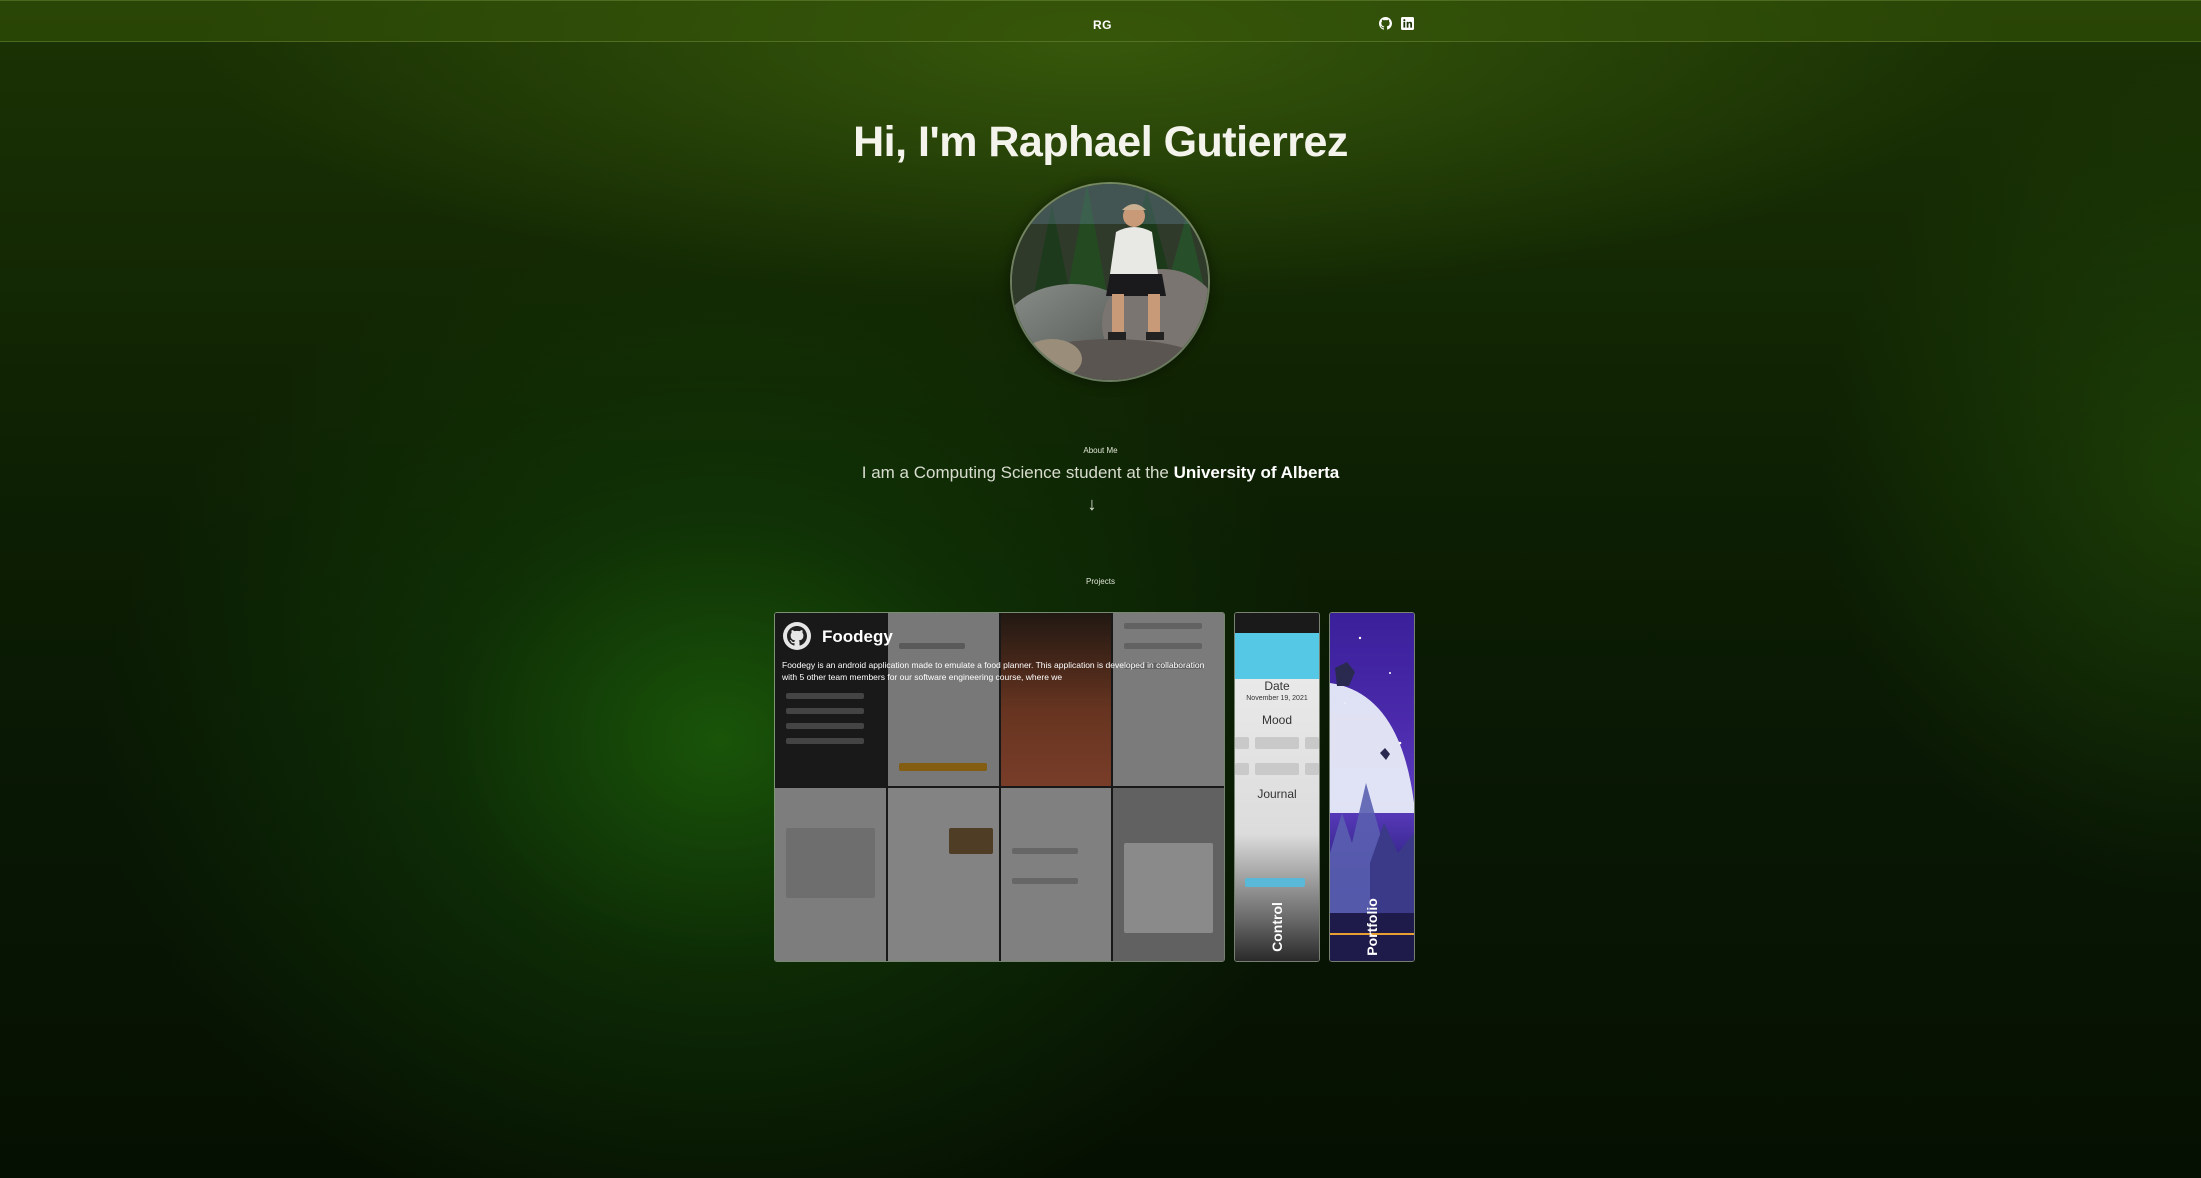 The image size is (2201, 1178). I want to click on scroll-down-arrow-icon: ↓, so click(1092, 504).